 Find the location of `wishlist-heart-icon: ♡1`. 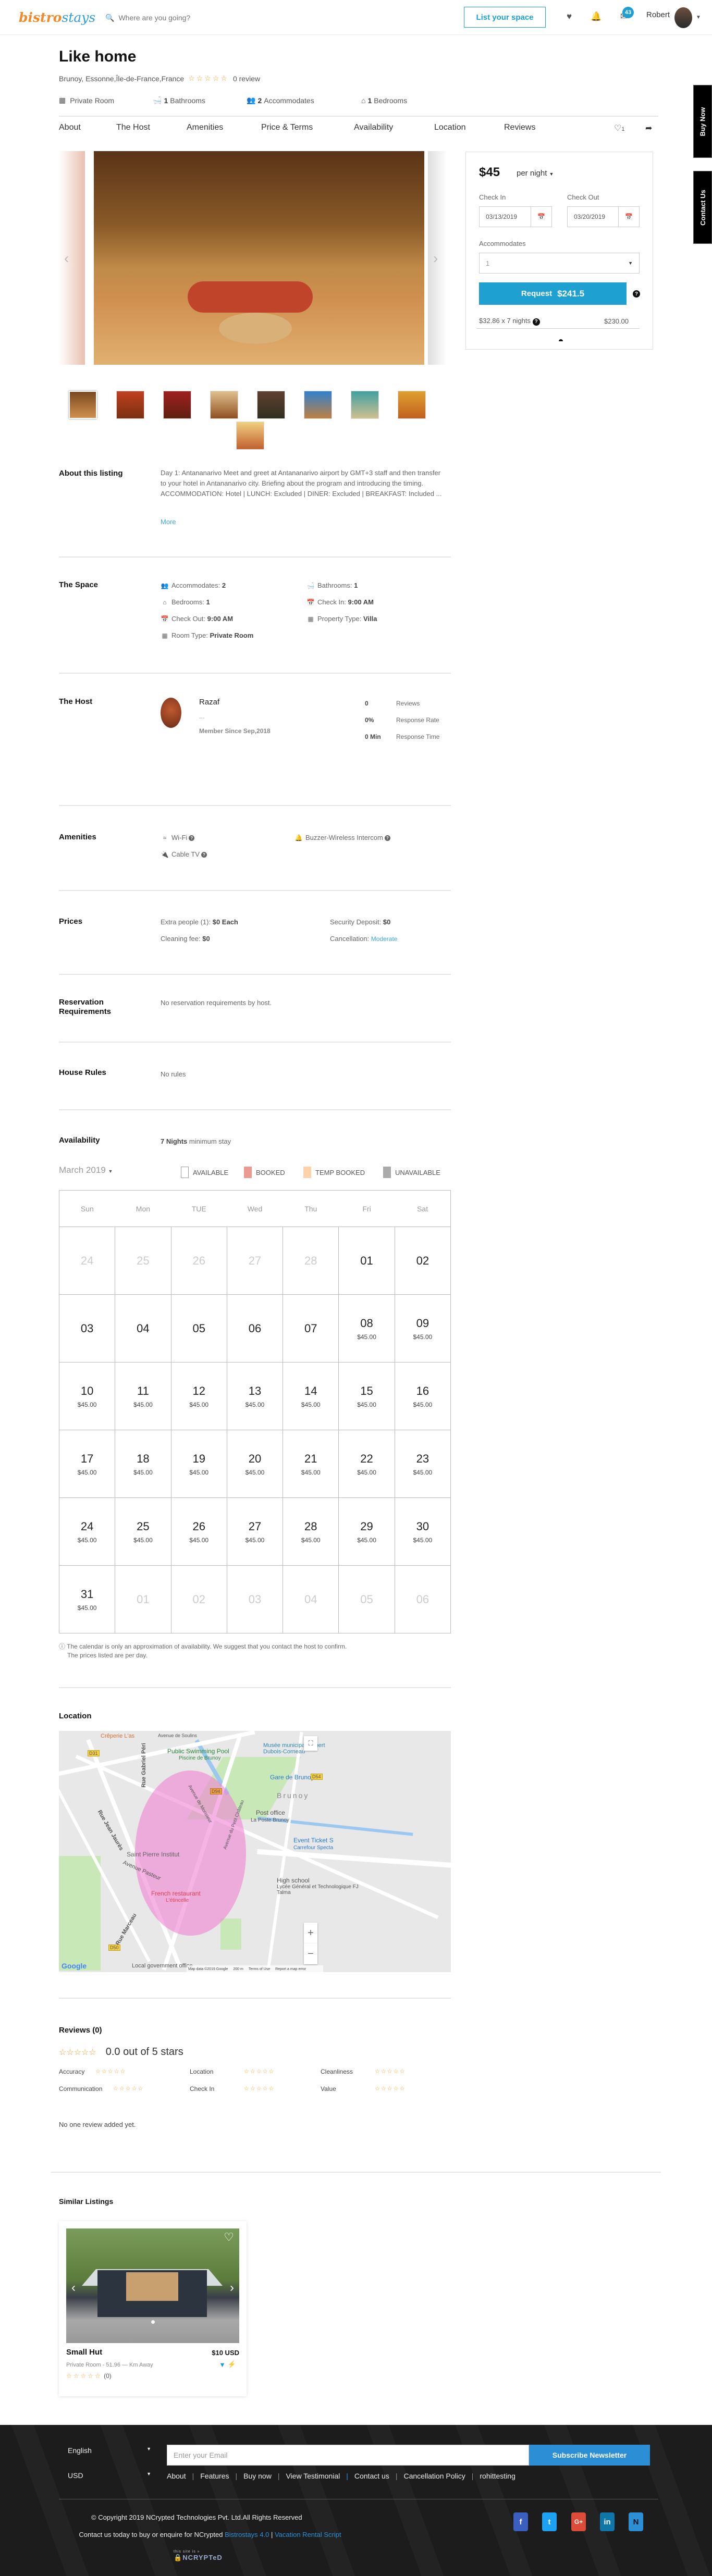

wishlist-heart-icon: ♡1 is located at coordinates (619, 128).